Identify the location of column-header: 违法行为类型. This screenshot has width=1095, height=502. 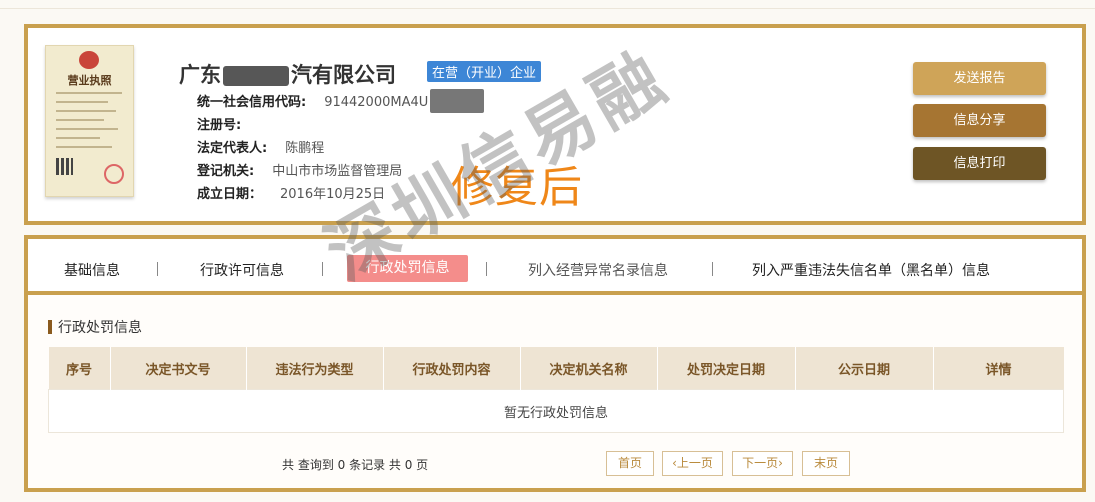
(315, 368).